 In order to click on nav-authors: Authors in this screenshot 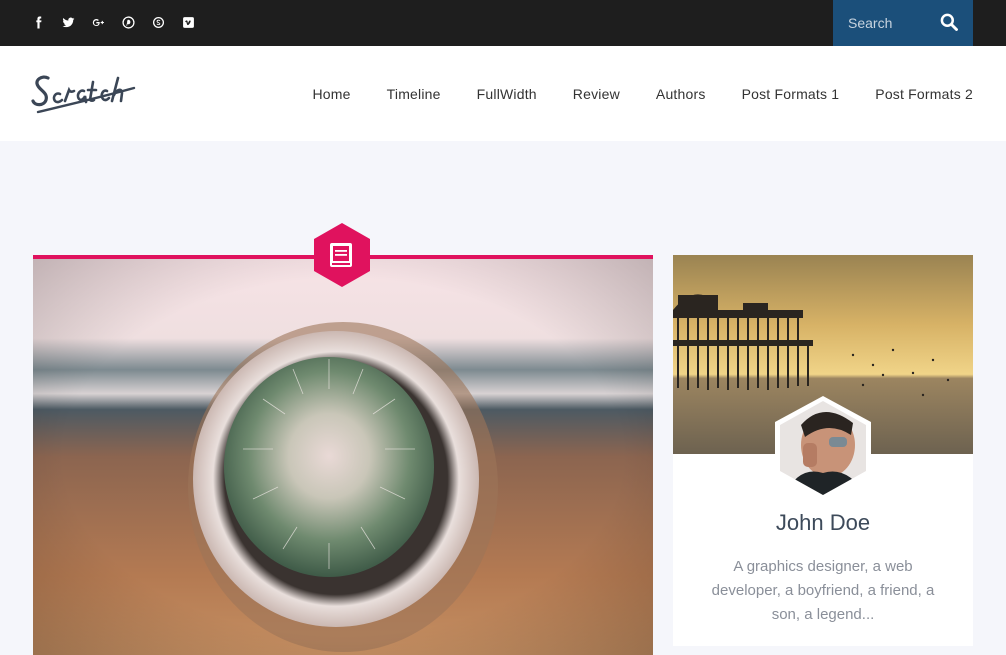, I will do `click(681, 94)`.